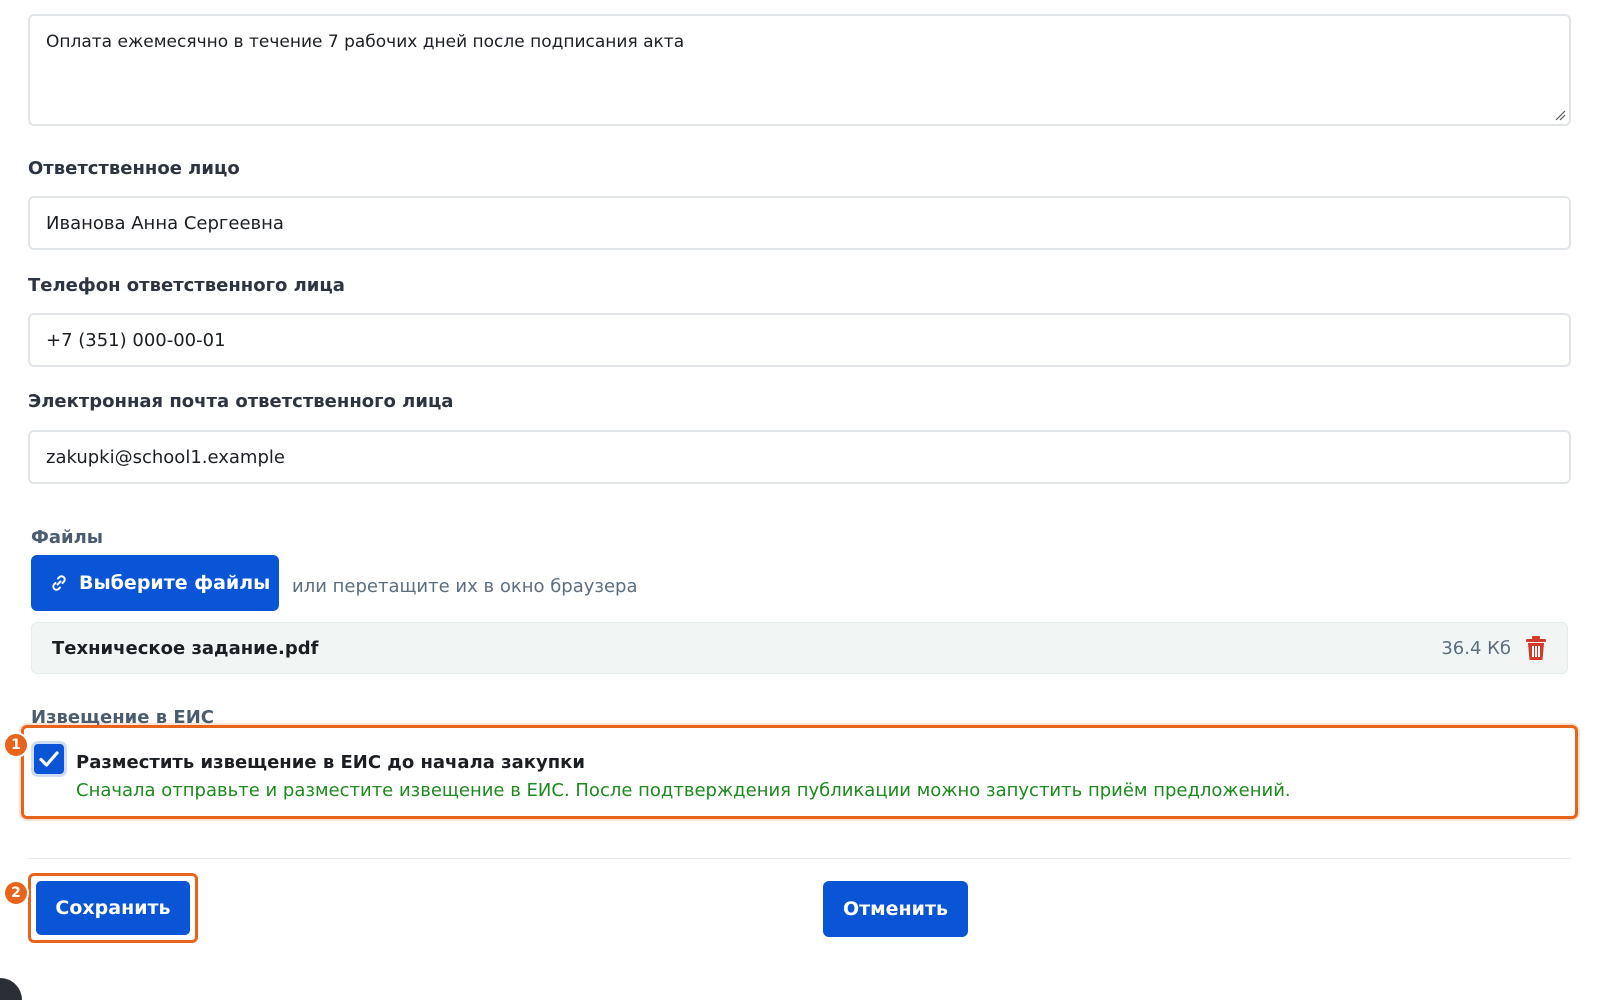 The width and height of the screenshot is (1600, 1000). What do you see at coordinates (186, 285) in the screenshot?
I see `phone-label: Телефон ответственного лица` at bounding box center [186, 285].